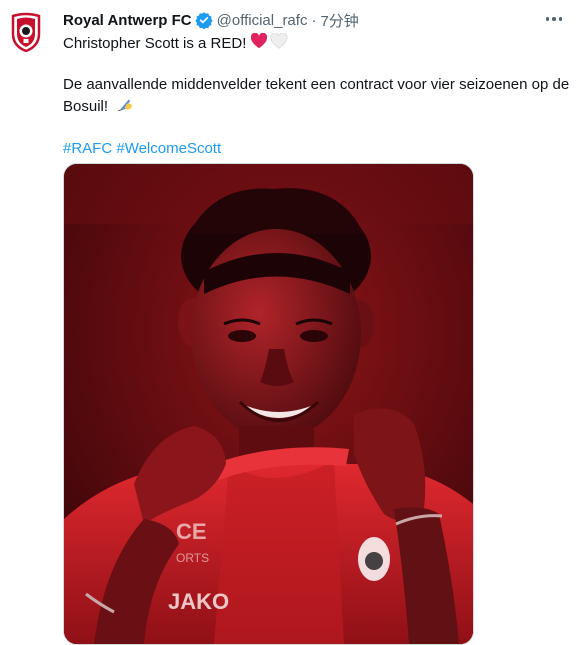  What do you see at coordinates (168, 148) in the screenshot?
I see `hashtag-welcomescott: #WelcomeScott` at bounding box center [168, 148].